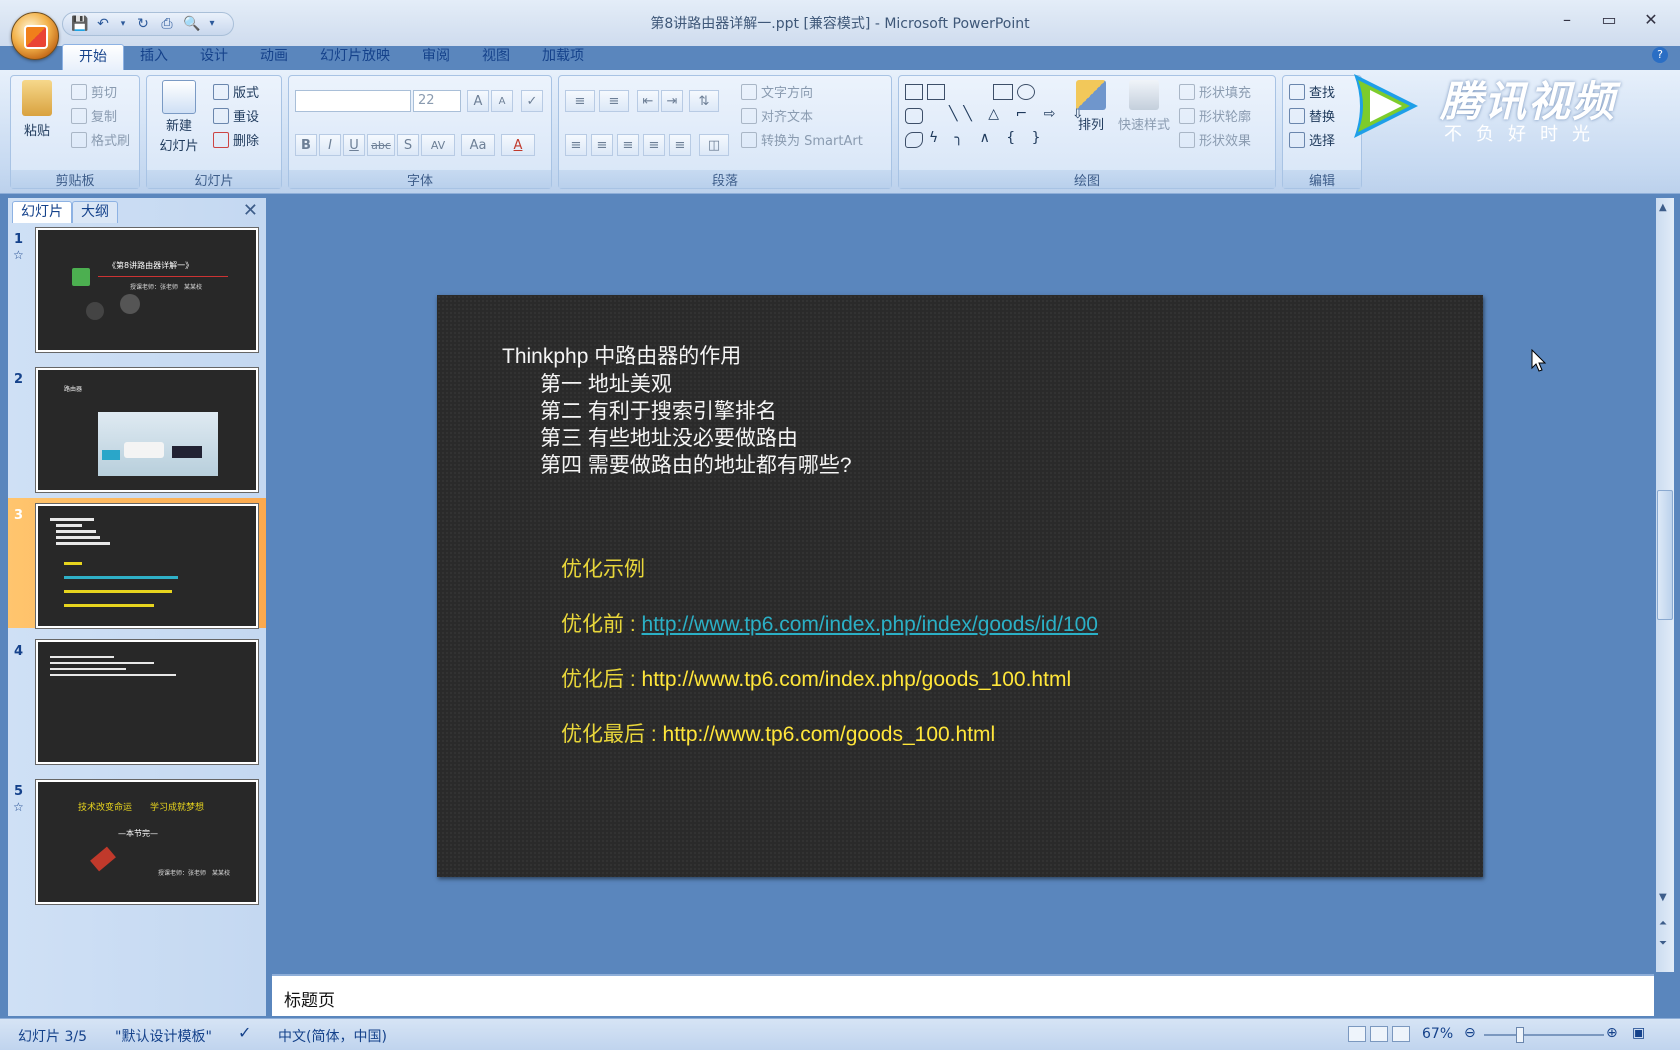 The image size is (1680, 1050). I want to click on slideshow-view-icon, so click(1401, 1034).